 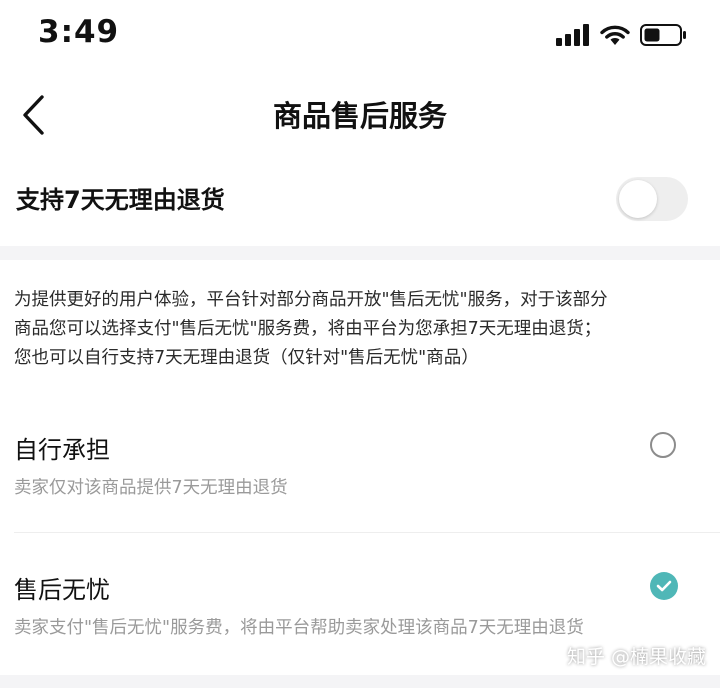 What do you see at coordinates (62, 590) in the screenshot?
I see `option-title: 售后无忧` at bounding box center [62, 590].